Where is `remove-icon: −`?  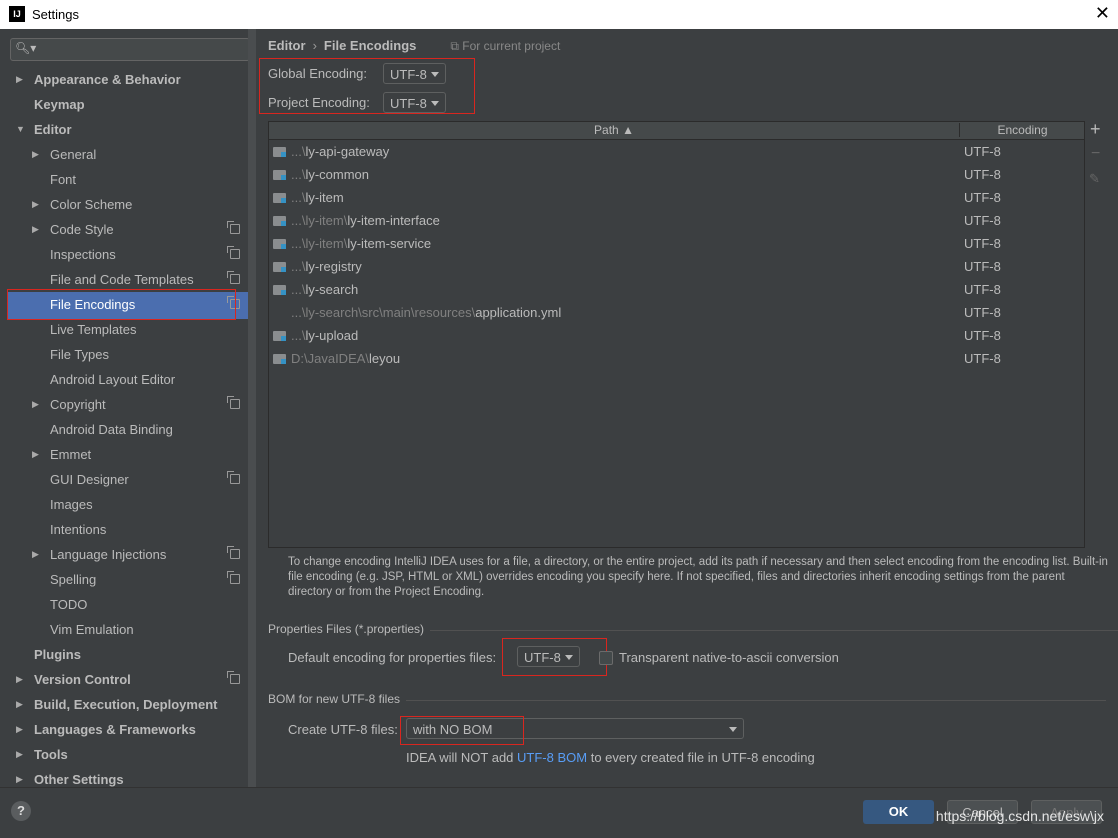 remove-icon: − is located at coordinates (1095, 154).